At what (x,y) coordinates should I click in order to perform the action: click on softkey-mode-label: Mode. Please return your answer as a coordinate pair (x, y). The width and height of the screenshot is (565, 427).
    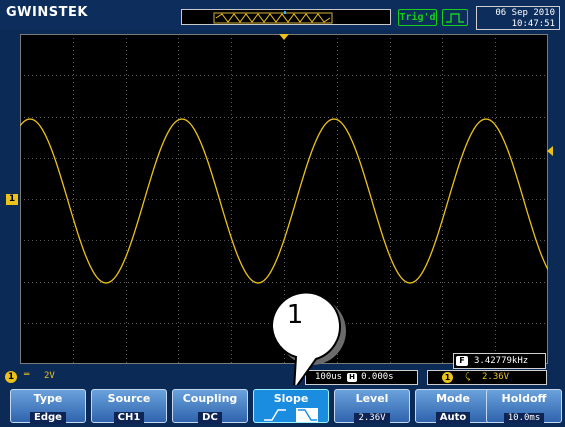
    Looking at the image, I should click on (453, 398).